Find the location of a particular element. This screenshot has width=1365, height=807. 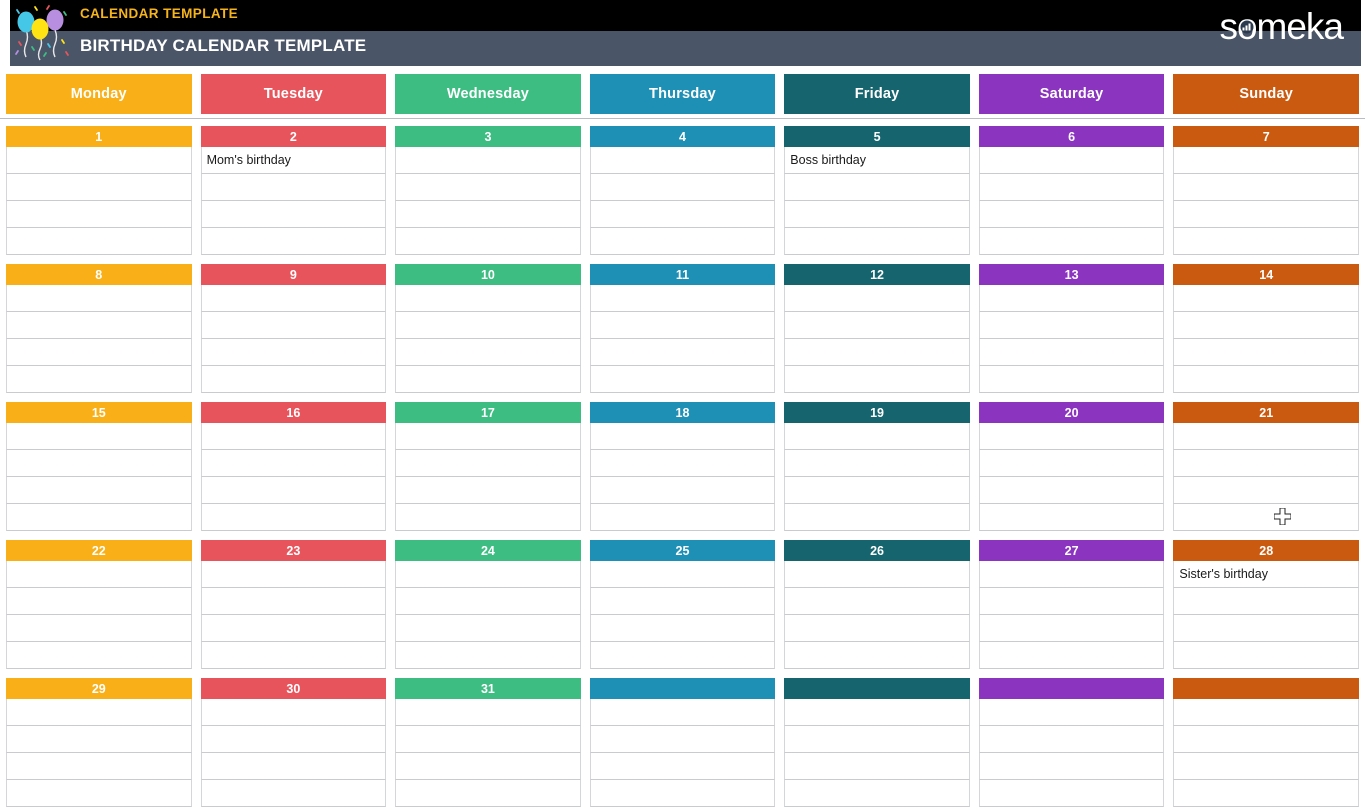

date-number: 31 is located at coordinates (488, 688).